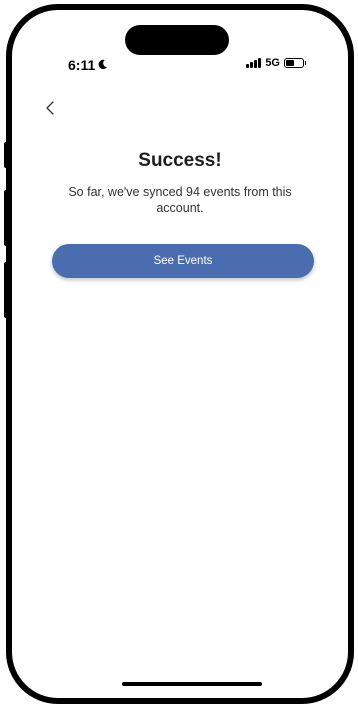 The width and height of the screenshot is (358, 706). I want to click on chevron-left-icon, so click(50, 108).